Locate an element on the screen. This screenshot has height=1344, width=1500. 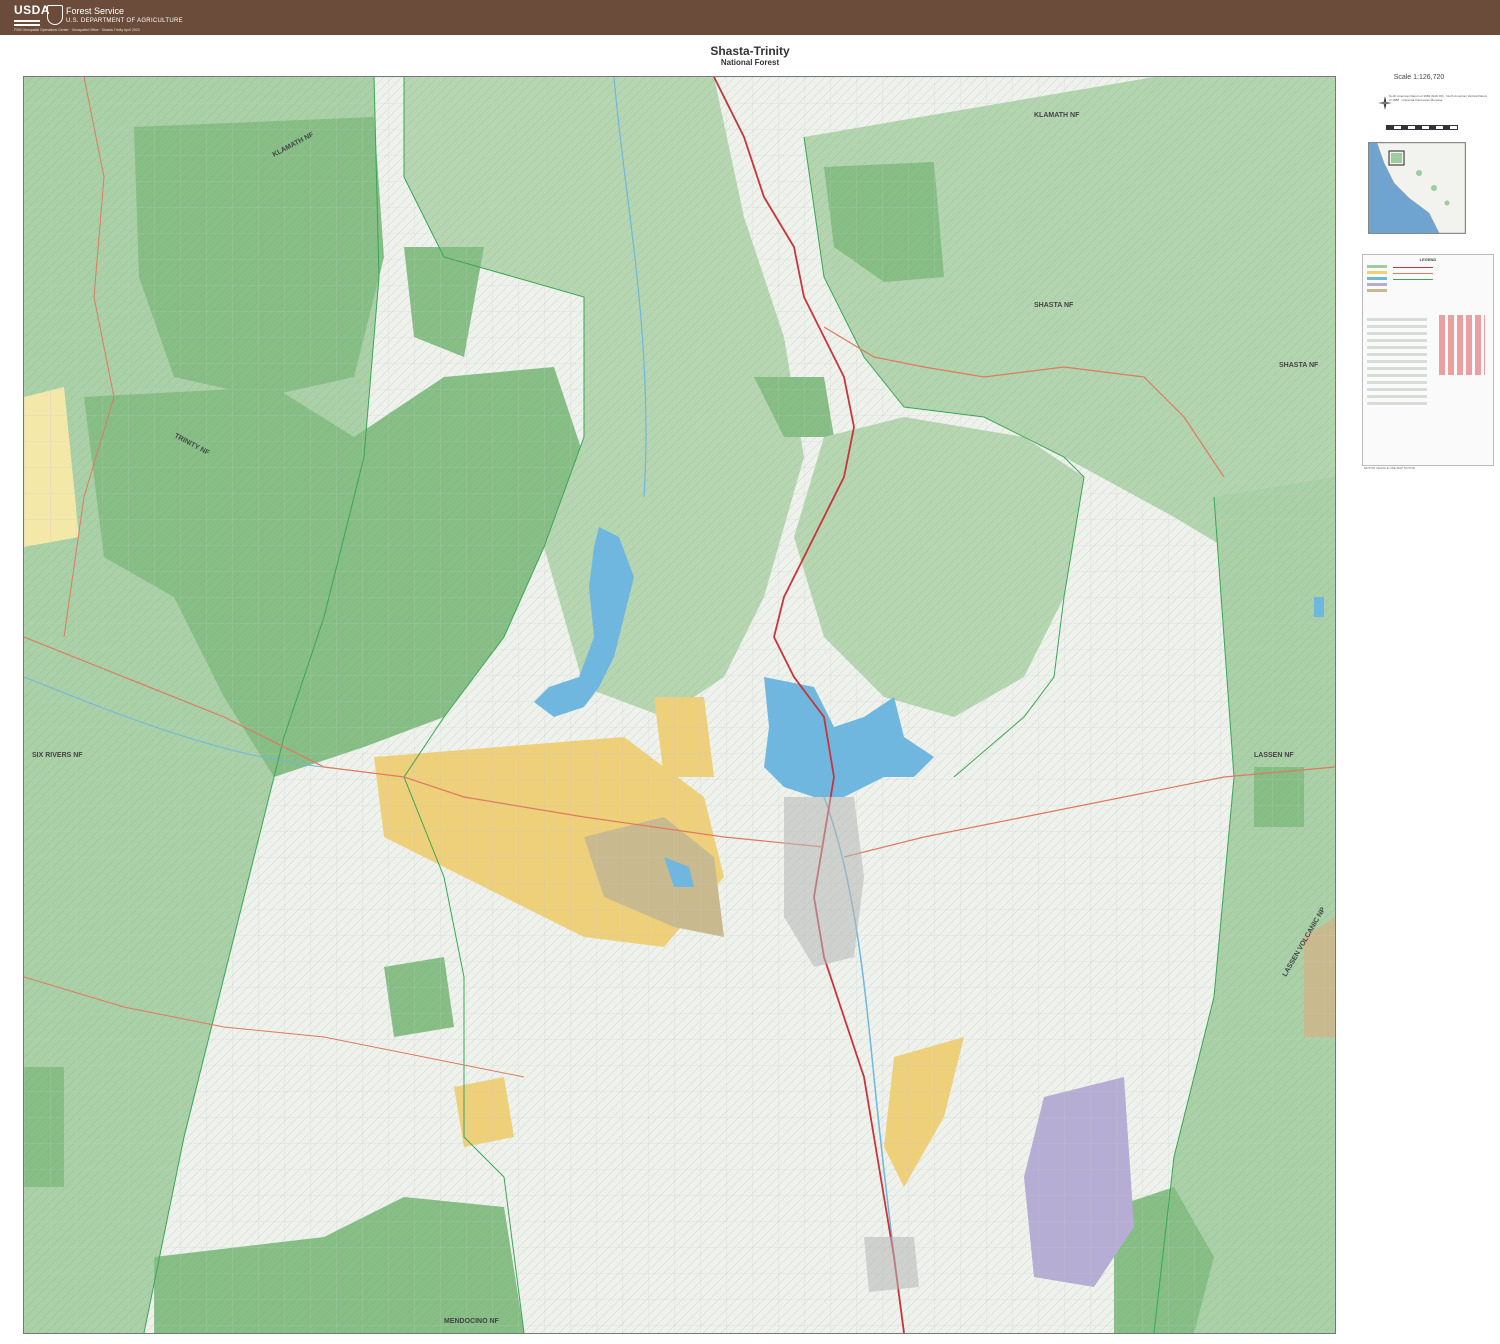
locator-map is located at coordinates (1417, 188).